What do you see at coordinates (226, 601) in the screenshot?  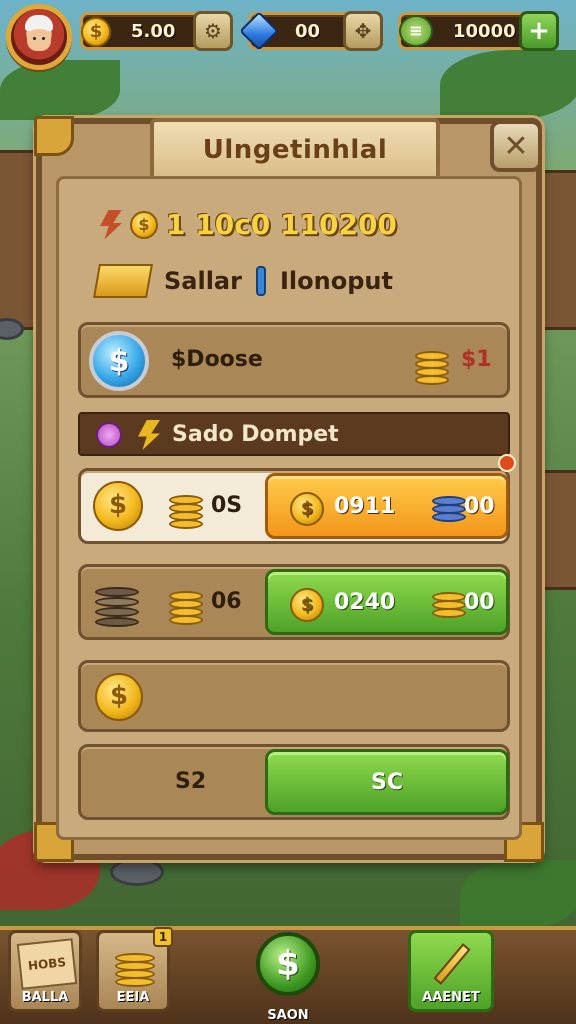 I see `offer-row-amount: 06` at bounding box center [226, 601].